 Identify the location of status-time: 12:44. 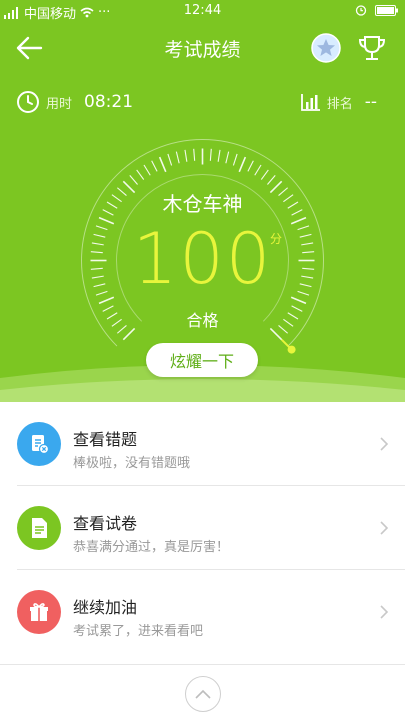
(202, 10).